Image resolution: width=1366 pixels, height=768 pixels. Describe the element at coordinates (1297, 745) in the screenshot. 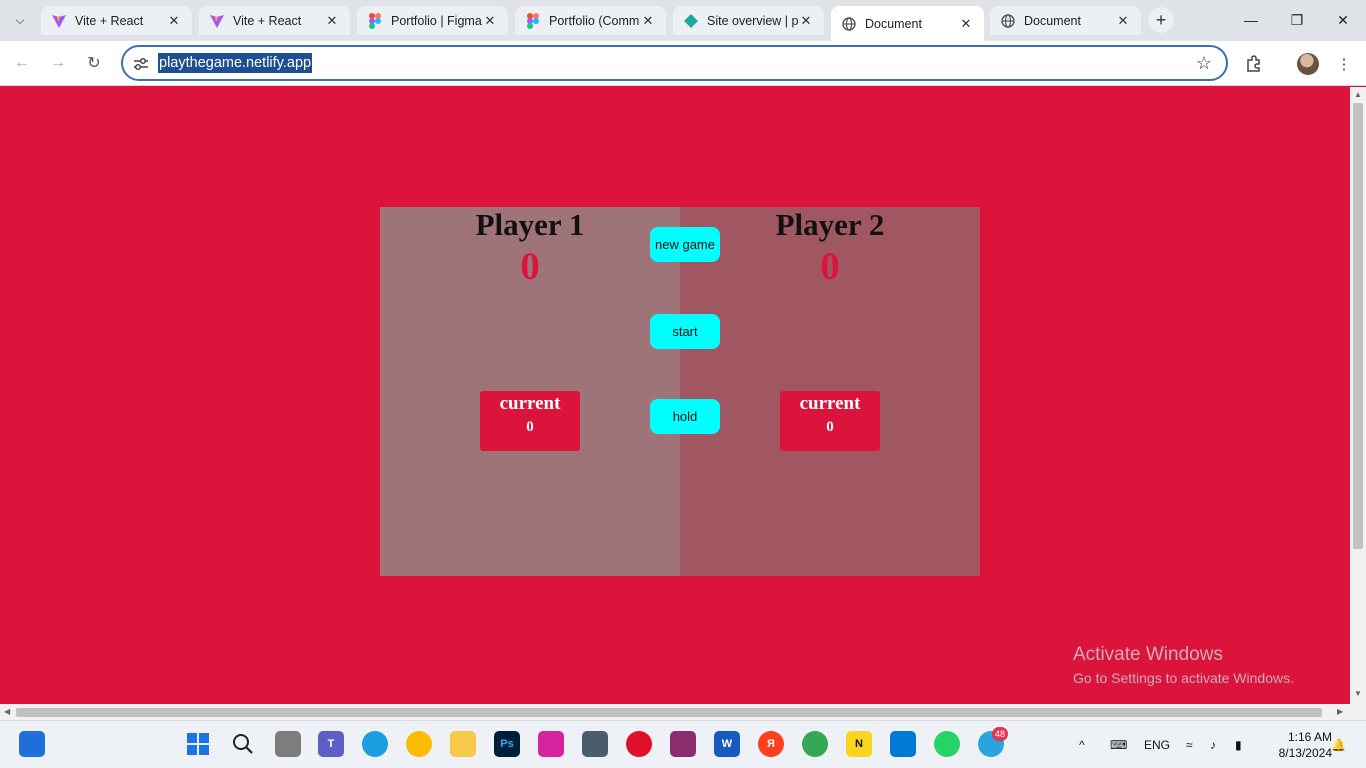

I see `clock: 1:16 AM 8/13/2024` at that location.